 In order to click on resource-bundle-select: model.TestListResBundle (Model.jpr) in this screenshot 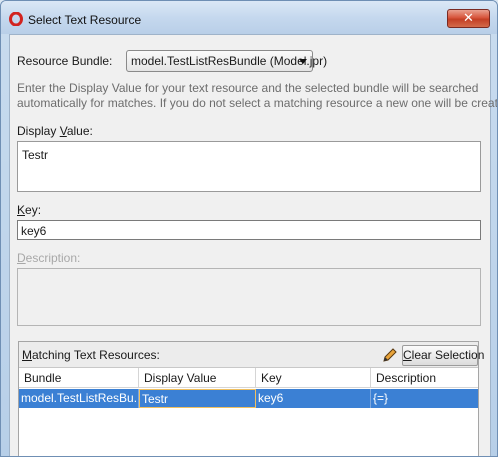, I will do `click(226, 61)`.